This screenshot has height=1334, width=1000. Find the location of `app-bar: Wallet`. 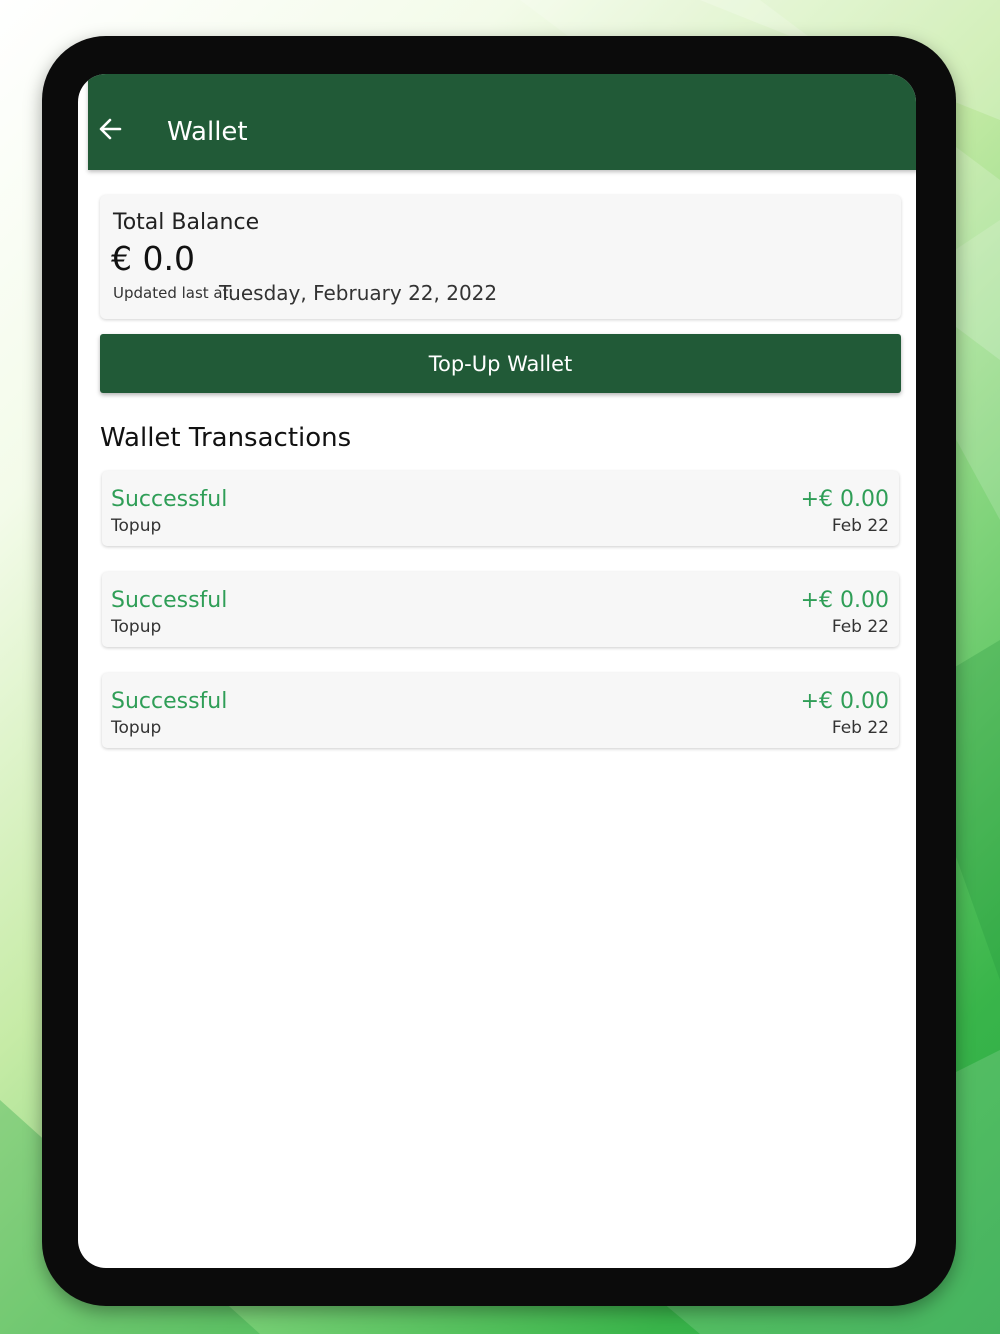

app-bar: Wallet is located at coordinates (502, 122).